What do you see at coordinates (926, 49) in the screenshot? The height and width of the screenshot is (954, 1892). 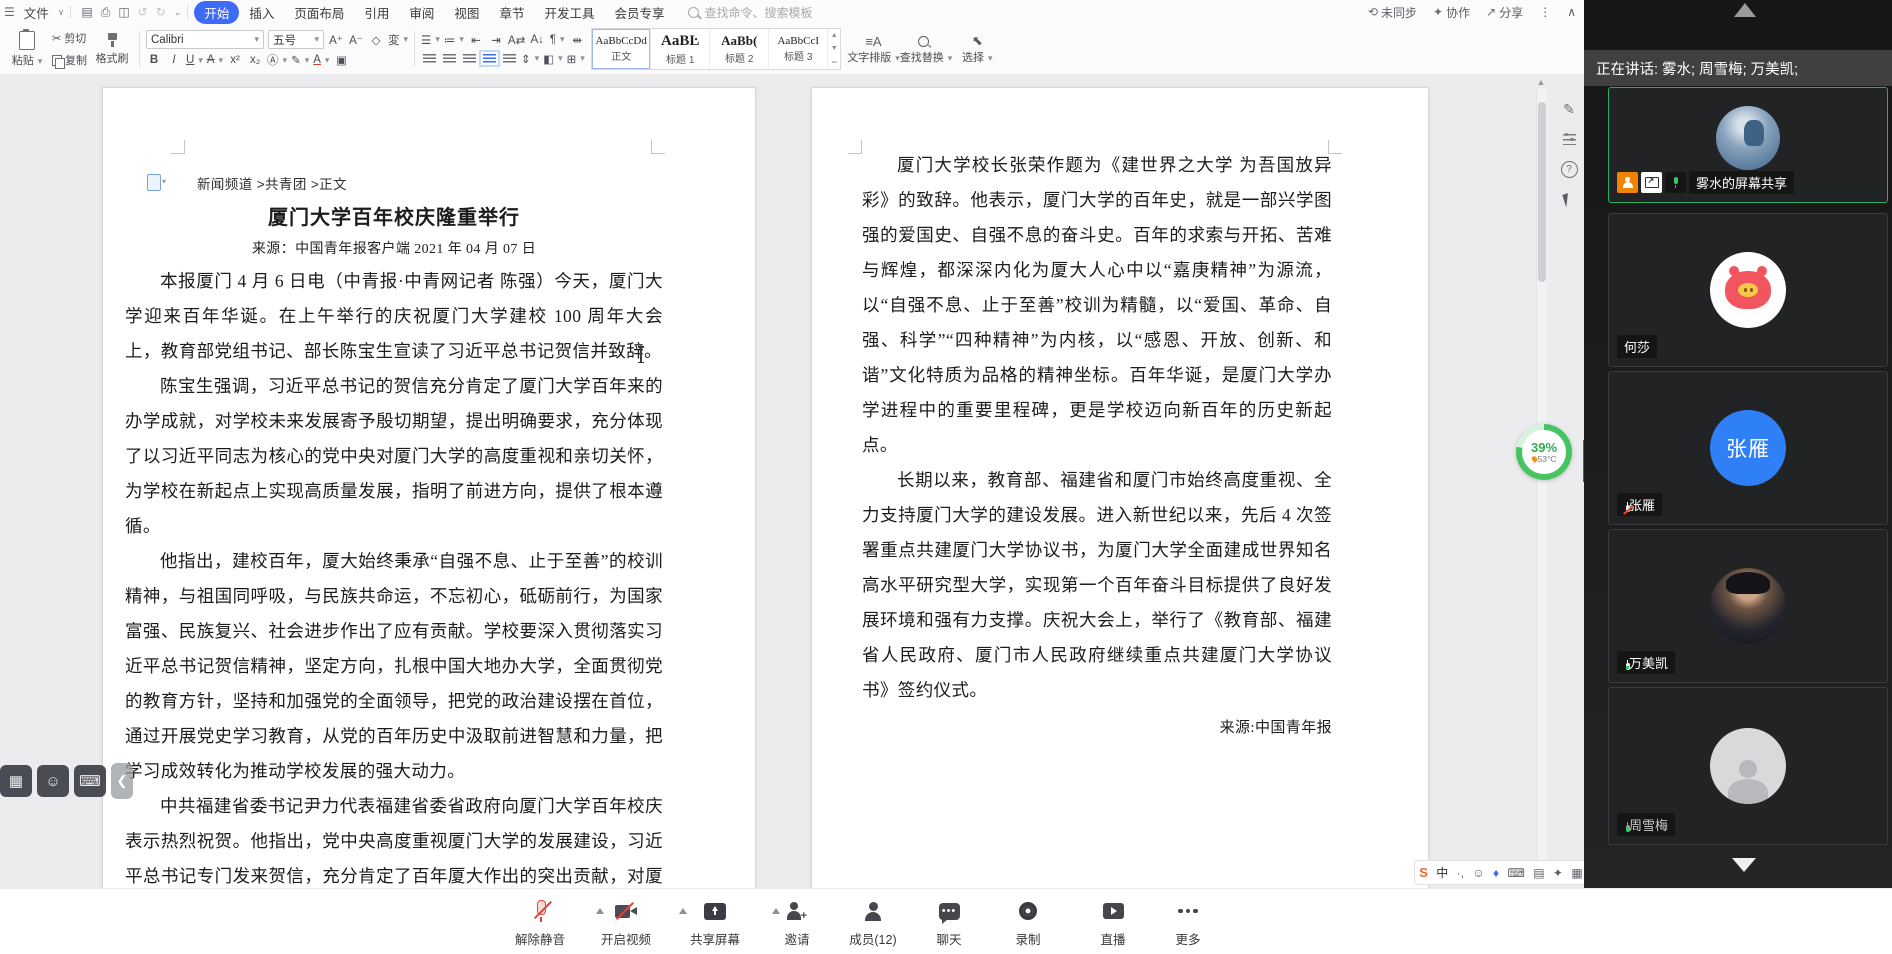 I see `find-replace-button: 查找替换 ▾` at bounding box center [926, 49].